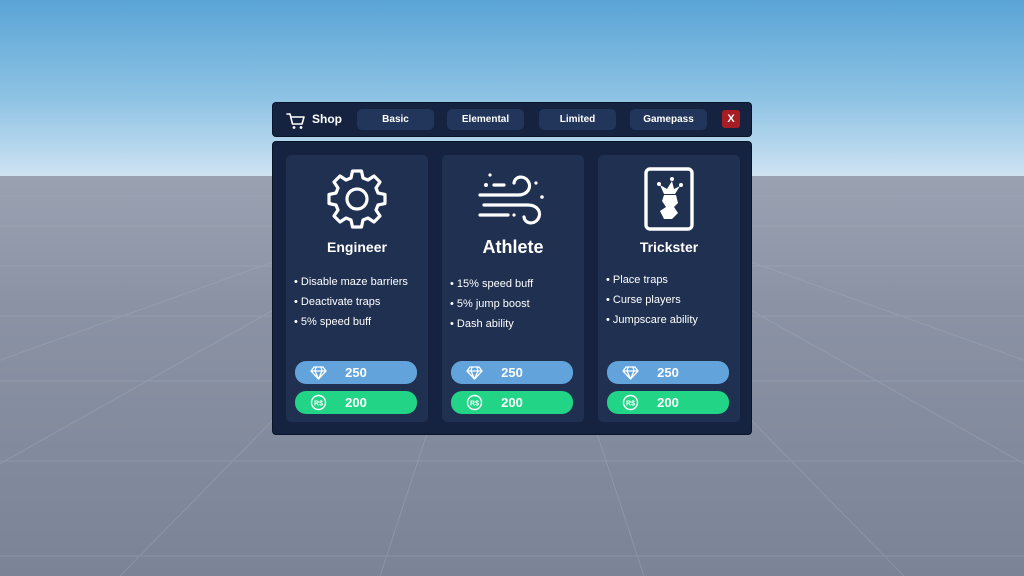 This screenshot has width=1024, height=576. I want to click on tab-gamepass: Gamepass, so click(668, 119).